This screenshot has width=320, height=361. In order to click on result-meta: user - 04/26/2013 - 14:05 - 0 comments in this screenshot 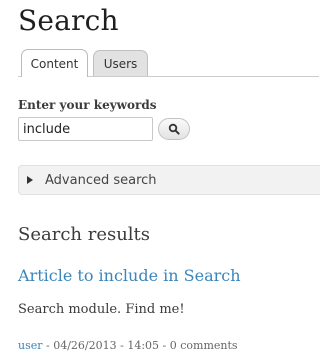, I will do `click(128, 345)`.